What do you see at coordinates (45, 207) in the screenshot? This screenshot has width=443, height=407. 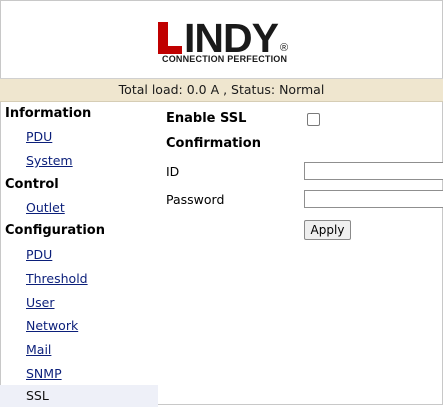 I see `sidebar-item-outlet: Outlet` at bounding box center [45, 207].